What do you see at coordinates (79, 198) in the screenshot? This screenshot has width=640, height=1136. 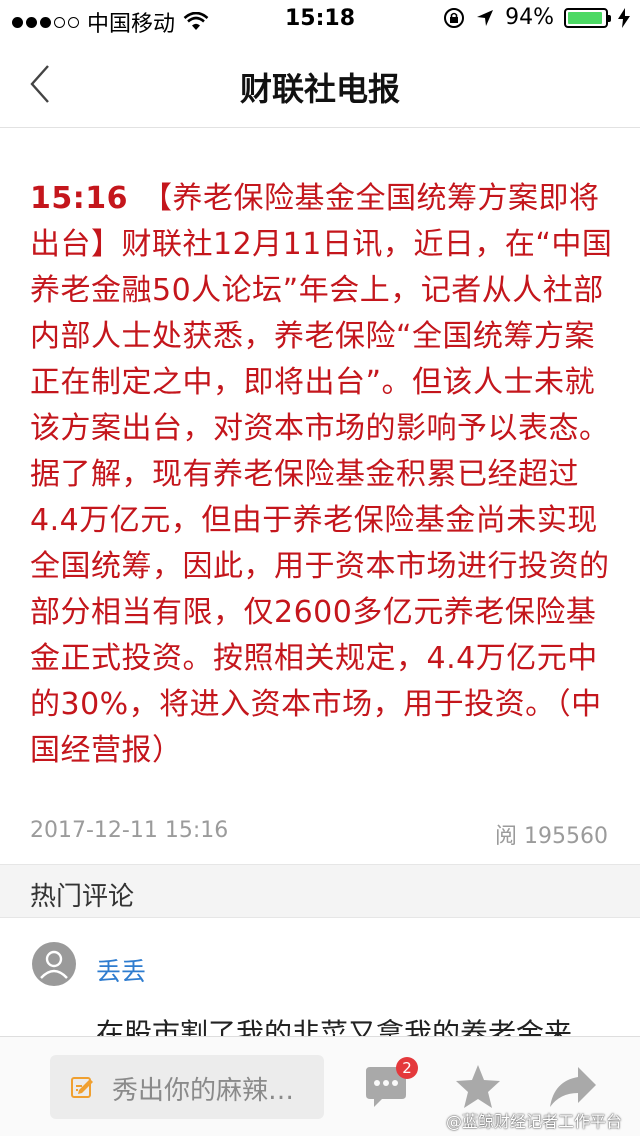 I see `article-time: 15:16` at bounding box center [79, 198].